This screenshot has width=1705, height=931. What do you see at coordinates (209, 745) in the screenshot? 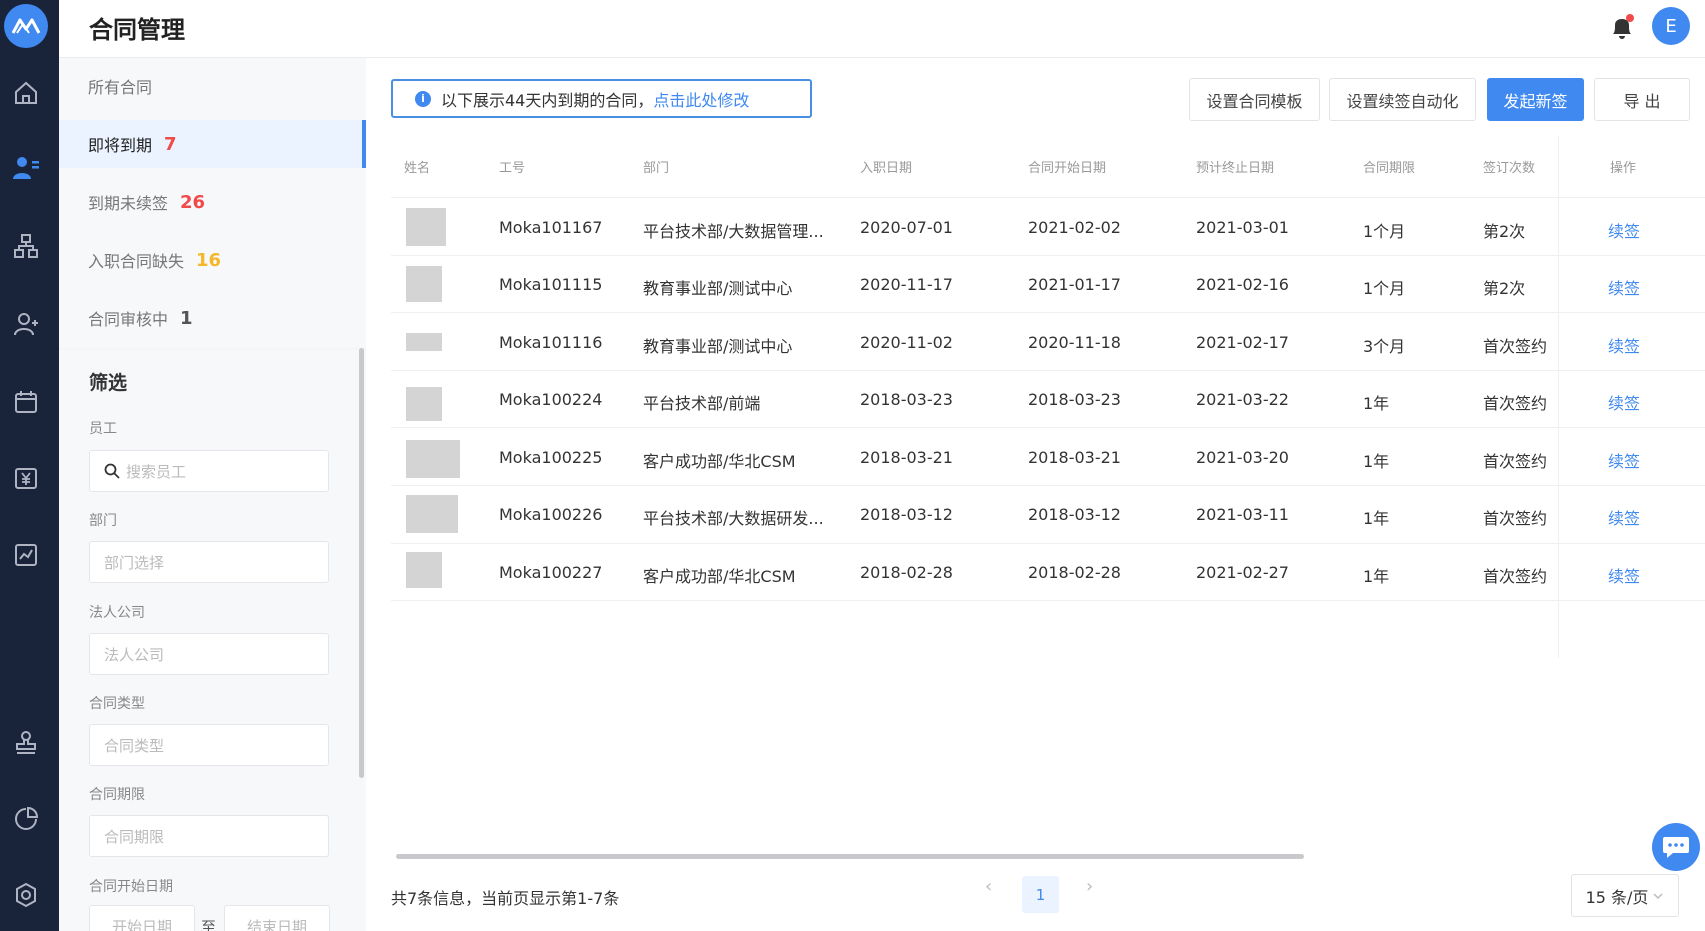
I see `contract-type-select: 合同类型` at bounding box center [209, 745].